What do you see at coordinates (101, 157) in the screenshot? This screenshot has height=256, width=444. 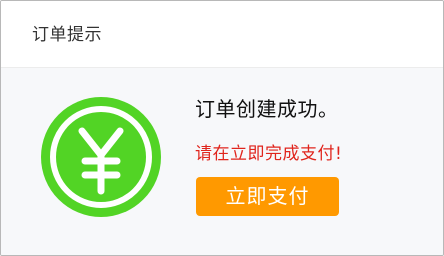 I see `yen-icon` at bounding box center [101, 157].